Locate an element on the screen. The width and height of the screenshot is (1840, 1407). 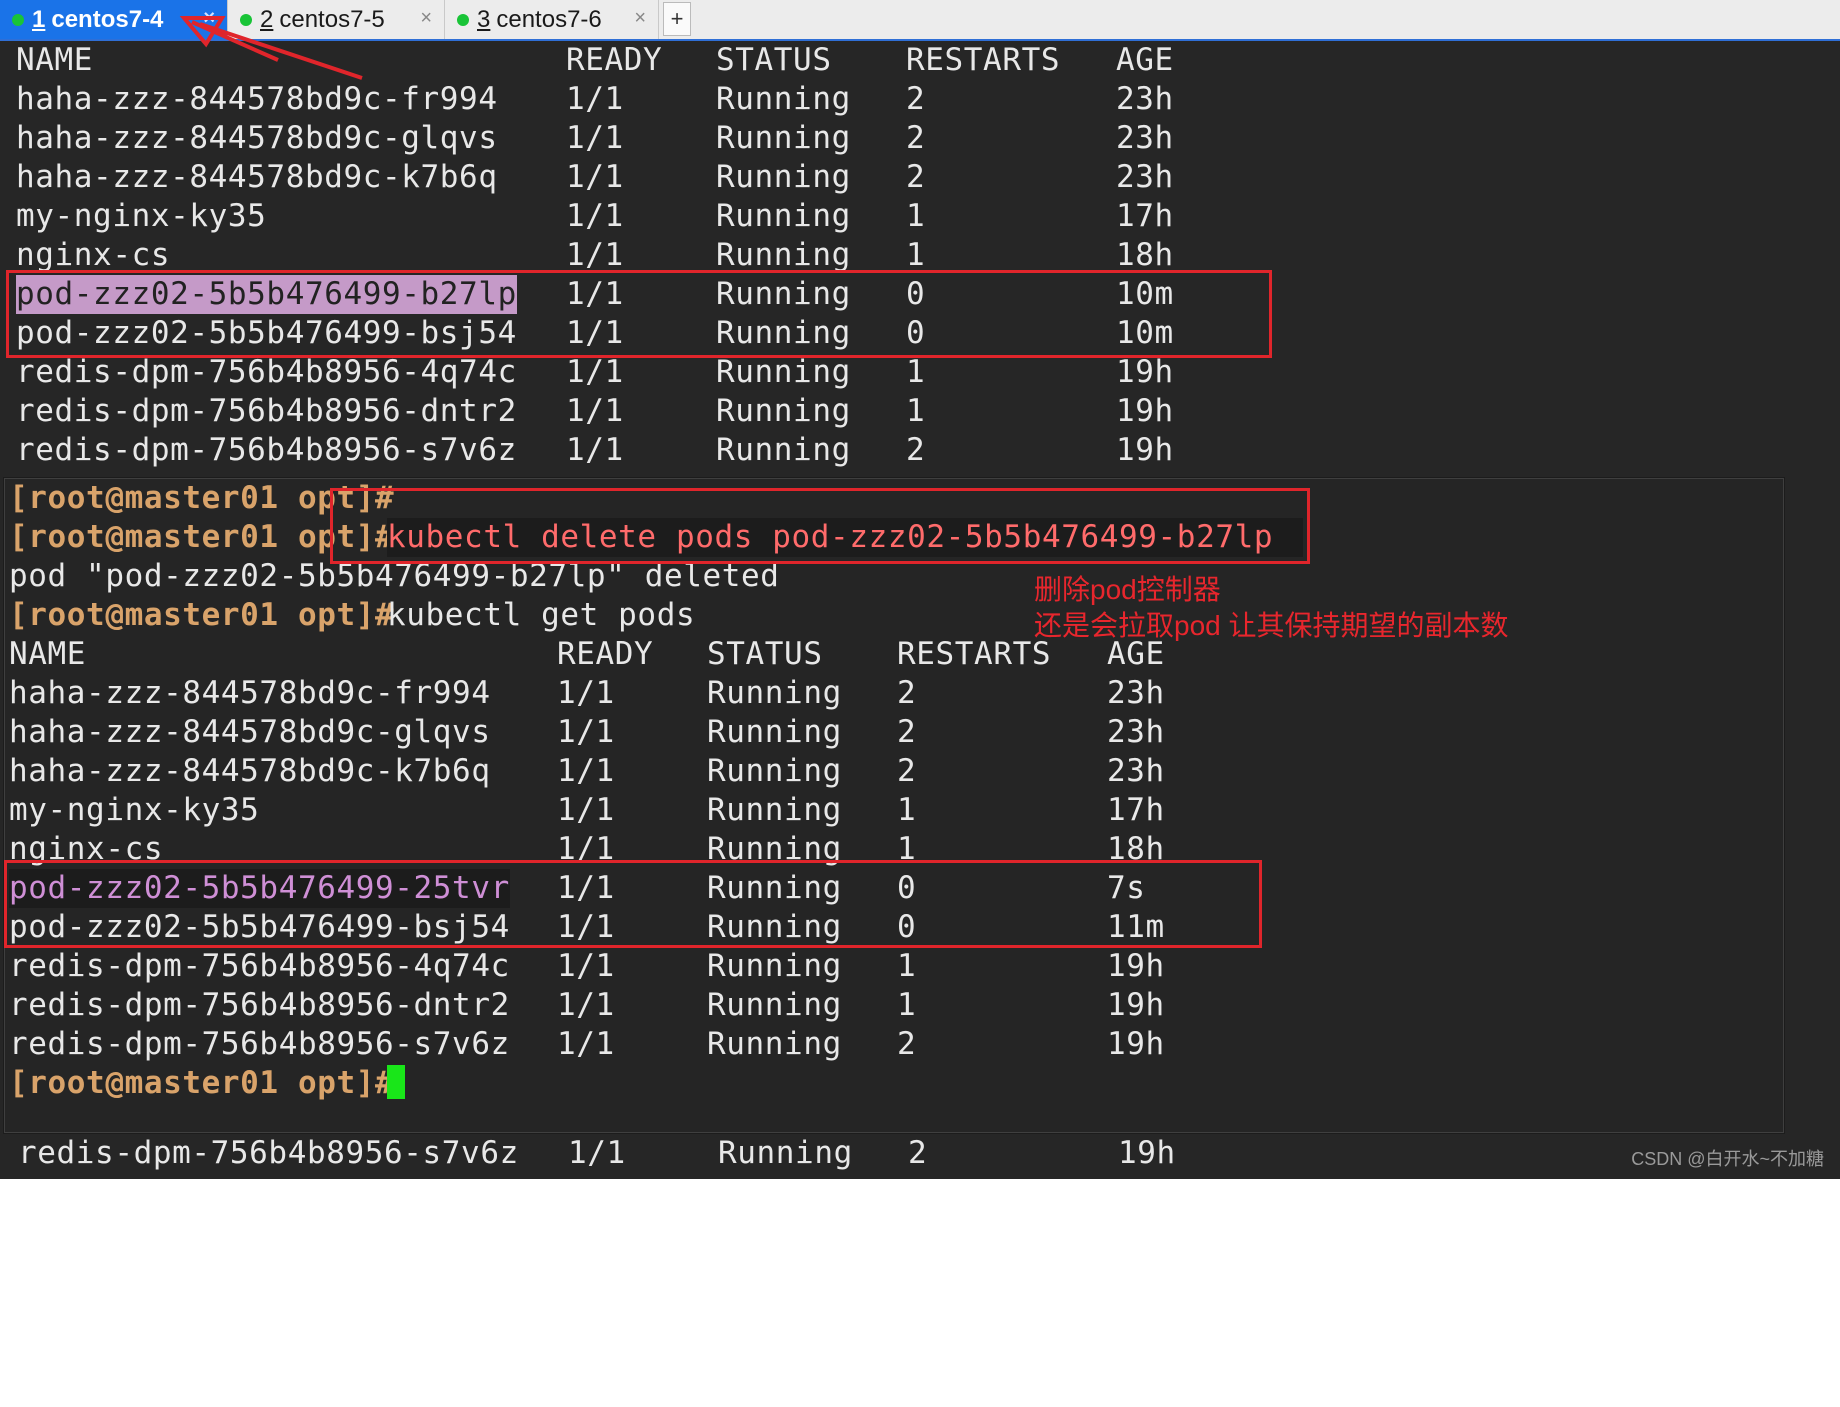
delete-output-line: pod "pod-zzz02-5b5b476499-b27lp" deleted is located at coordinates (392, 576).